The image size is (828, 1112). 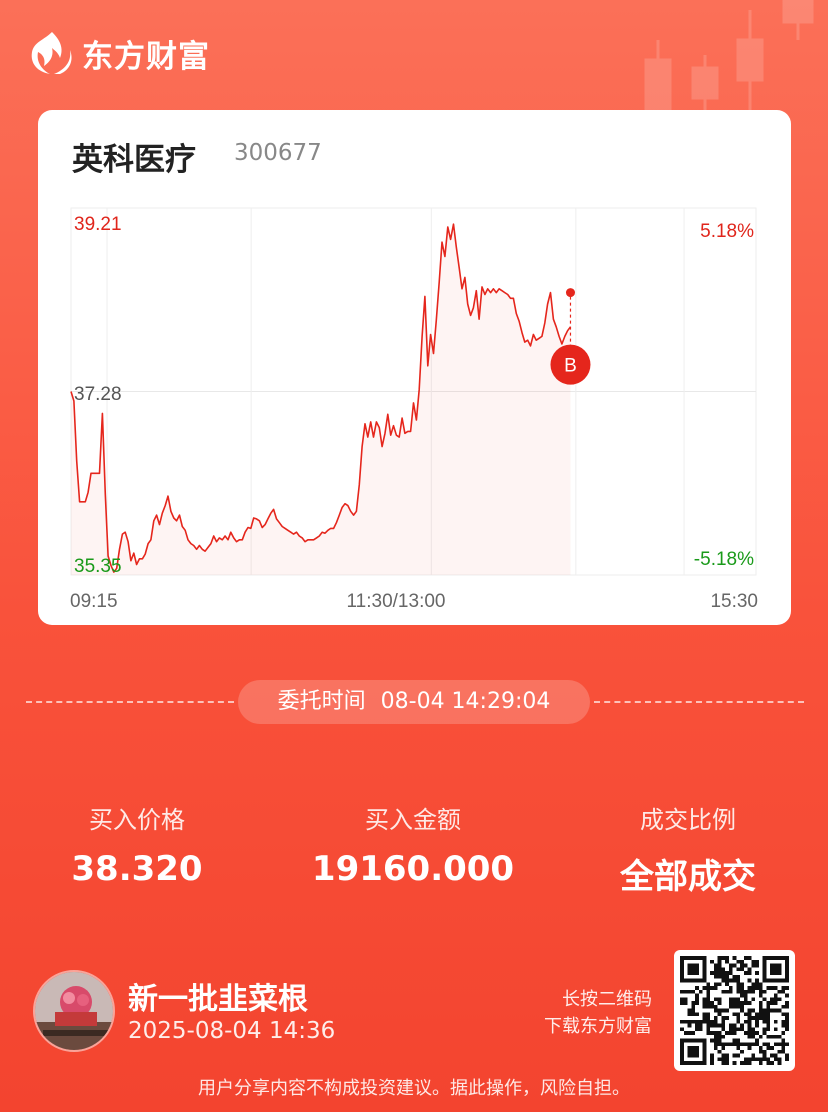 What do you see at coordinates (137, 820) in the screenshot?
I see `stat-label: 买入价格` at bounding box center [137, 820].